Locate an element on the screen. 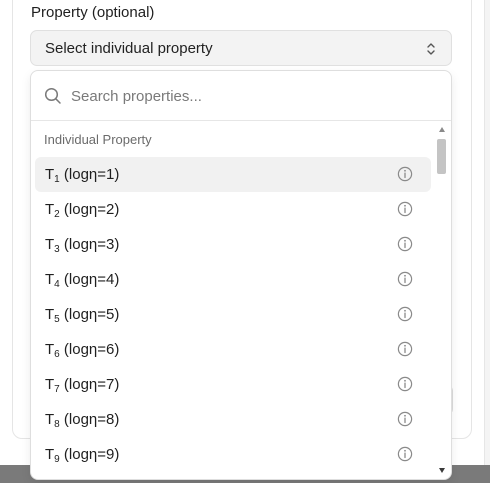  property-option: T8 (logη=8) is located at coordinates (233, 419).